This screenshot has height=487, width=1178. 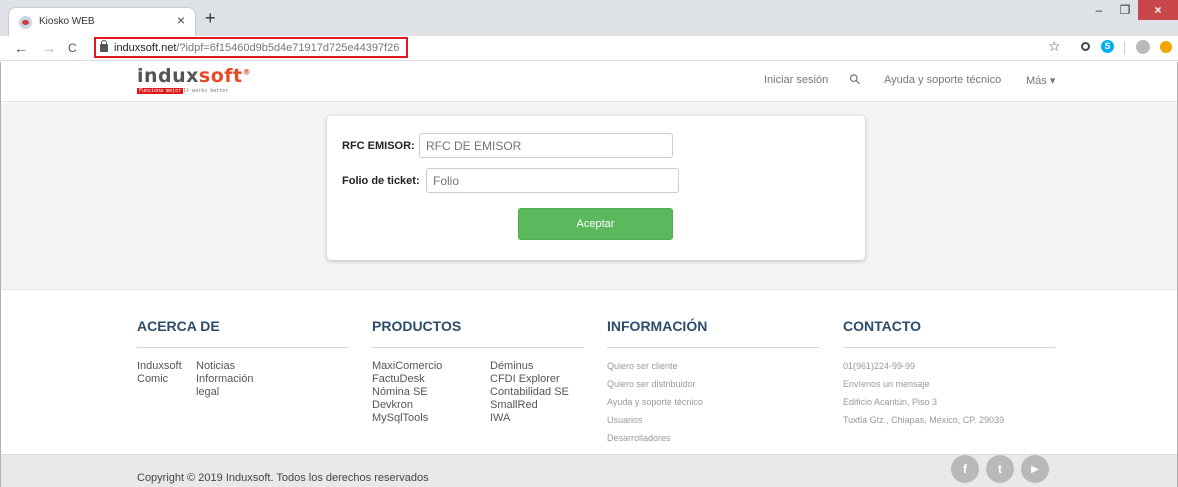 What do you see at coordinates (529, 418) in the screenshot?
I see `footer-link-product: IWA` at bounding box center [529, 418].